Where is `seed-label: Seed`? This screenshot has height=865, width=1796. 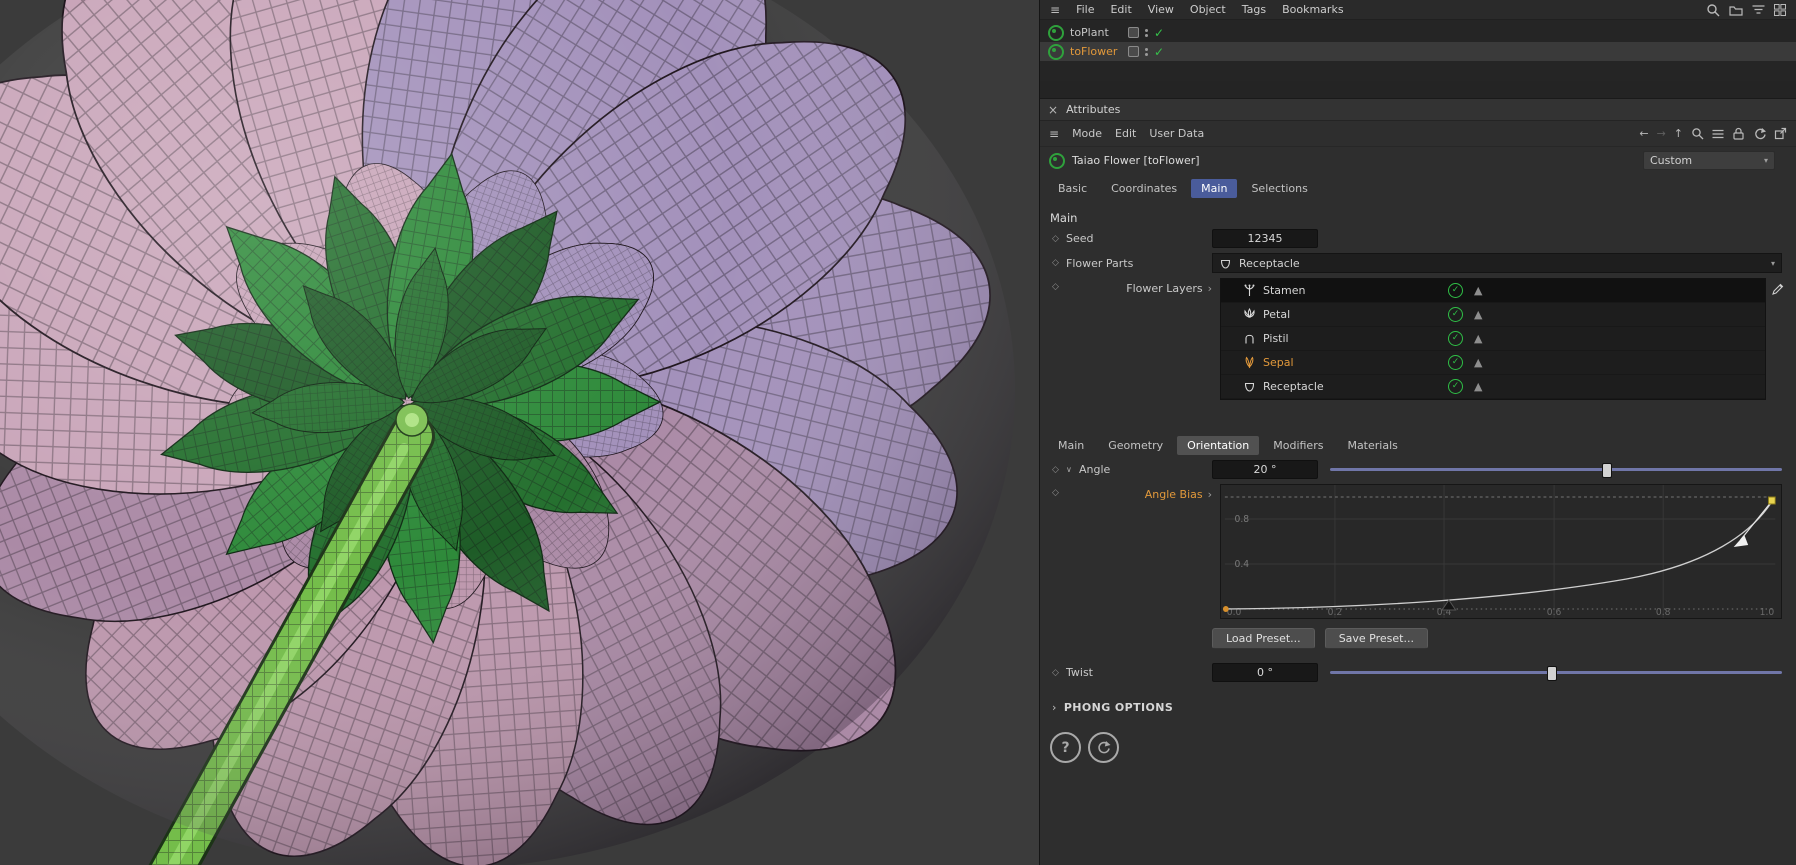
seed-label: Seed is located at coordinates (1080, 238).